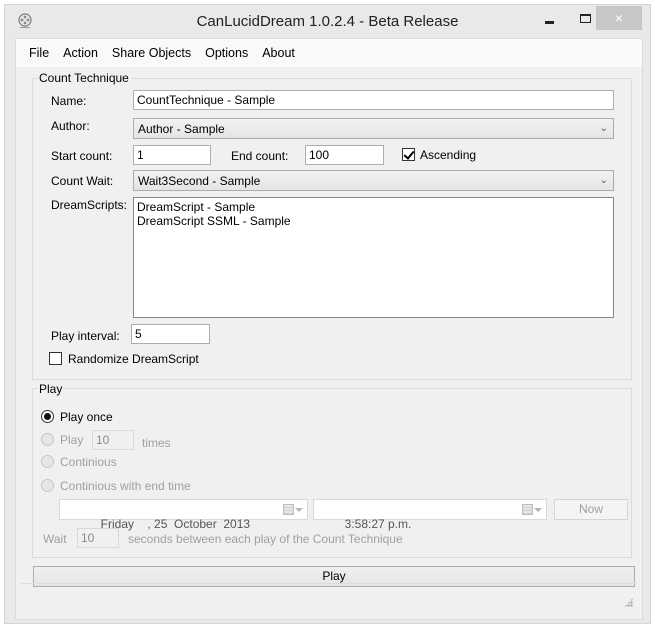 Image resolution: width=655 pixels, height=628 pixels. What do you see at coordinates (113, 440) in the screenshot?
I see `play-times-input: 10` at bounding box center [113, 440].